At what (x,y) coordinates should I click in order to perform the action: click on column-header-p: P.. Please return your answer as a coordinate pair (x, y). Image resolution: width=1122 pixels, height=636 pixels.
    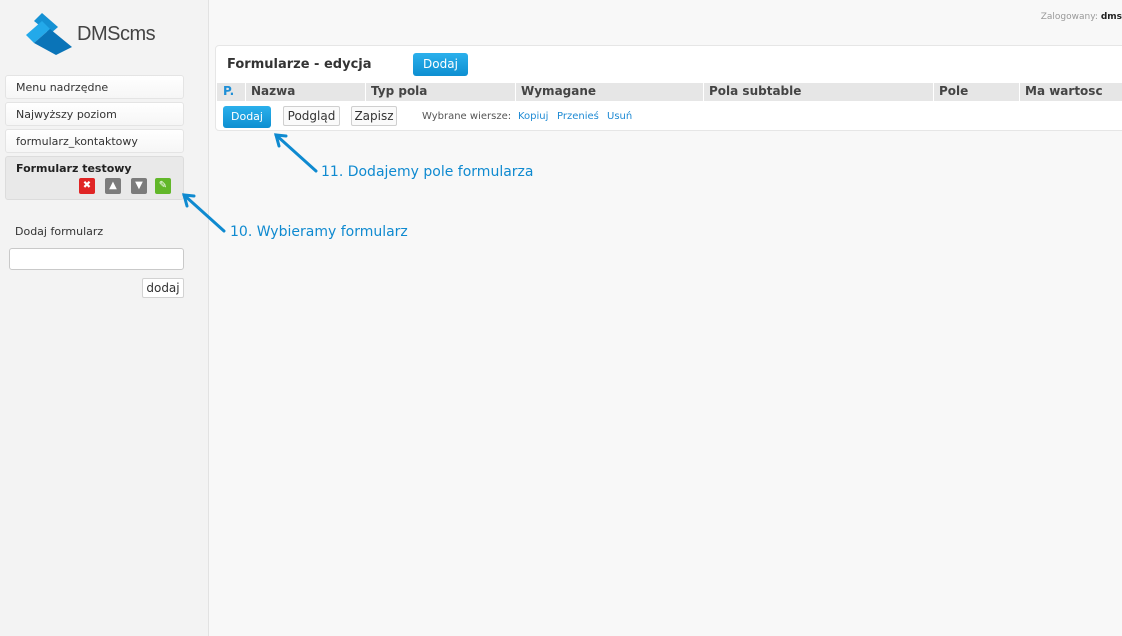
    Looking at the image, I should click on (228, 91).